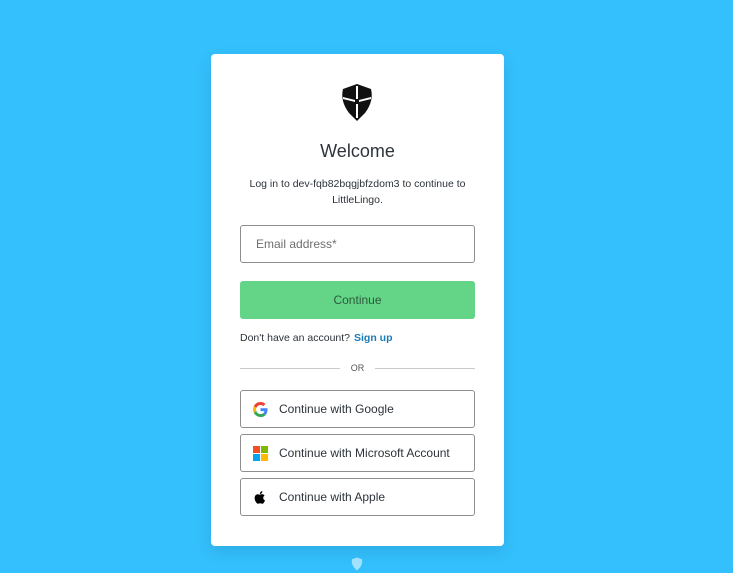 Image resolution: width=733 pixels, height=573 pixels. Describe the element at coordinates (373, 338) in the screenshot. I see `signup-link: Sign up` at that location.